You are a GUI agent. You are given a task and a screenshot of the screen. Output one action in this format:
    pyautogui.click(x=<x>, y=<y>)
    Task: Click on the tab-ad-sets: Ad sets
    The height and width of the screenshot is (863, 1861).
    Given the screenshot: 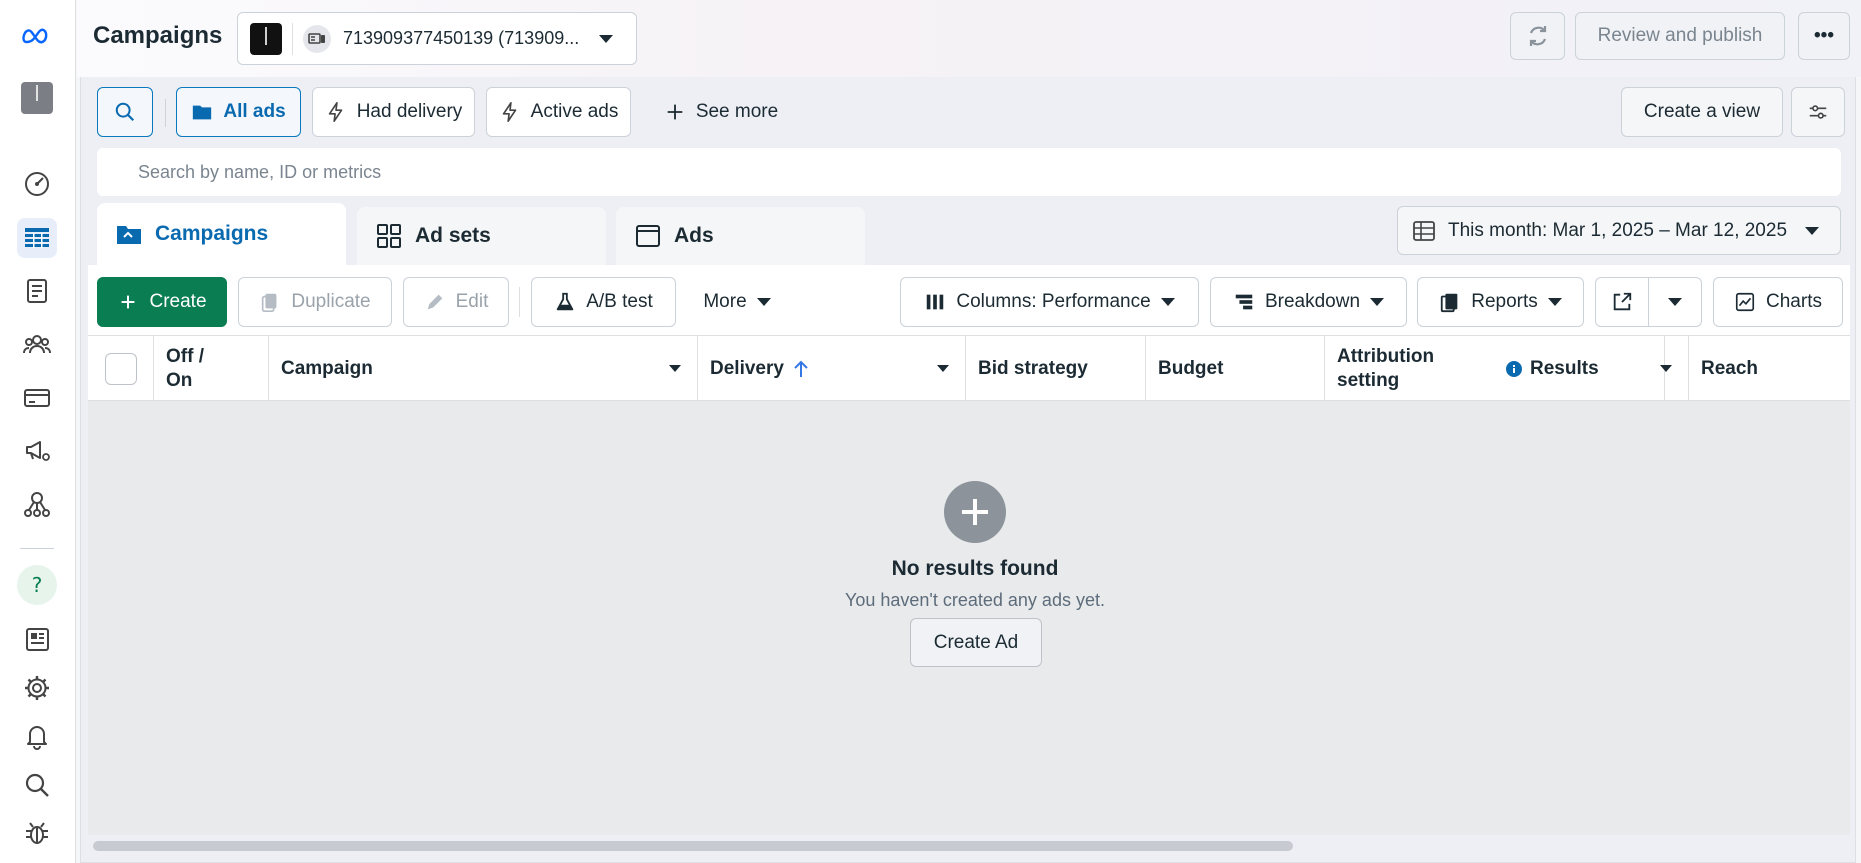 What is the action you would take?
    pyautogui.click(x=481, y=236)
    